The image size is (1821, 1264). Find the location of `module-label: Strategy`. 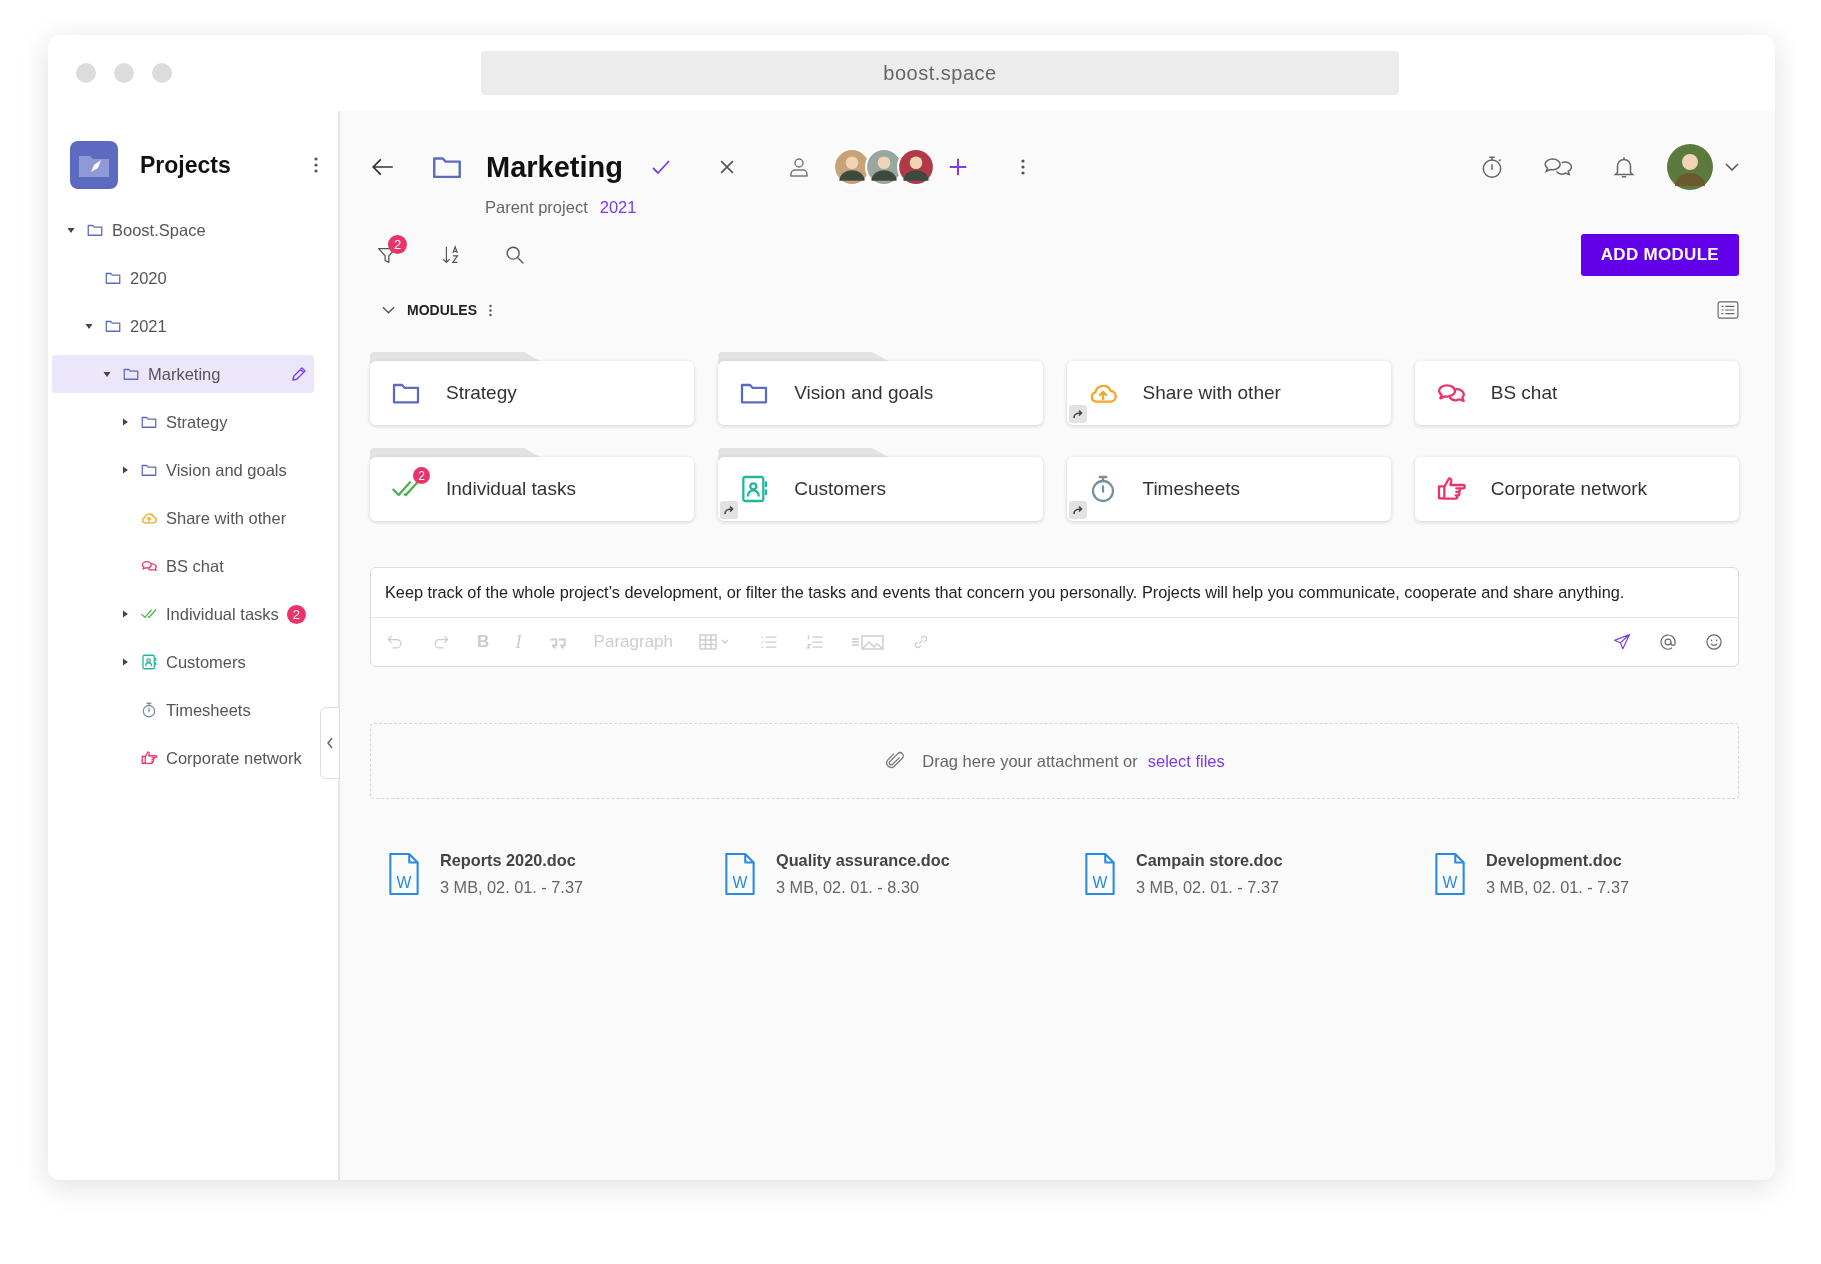

module-label: Strategy is located at coordinates (481, 393).